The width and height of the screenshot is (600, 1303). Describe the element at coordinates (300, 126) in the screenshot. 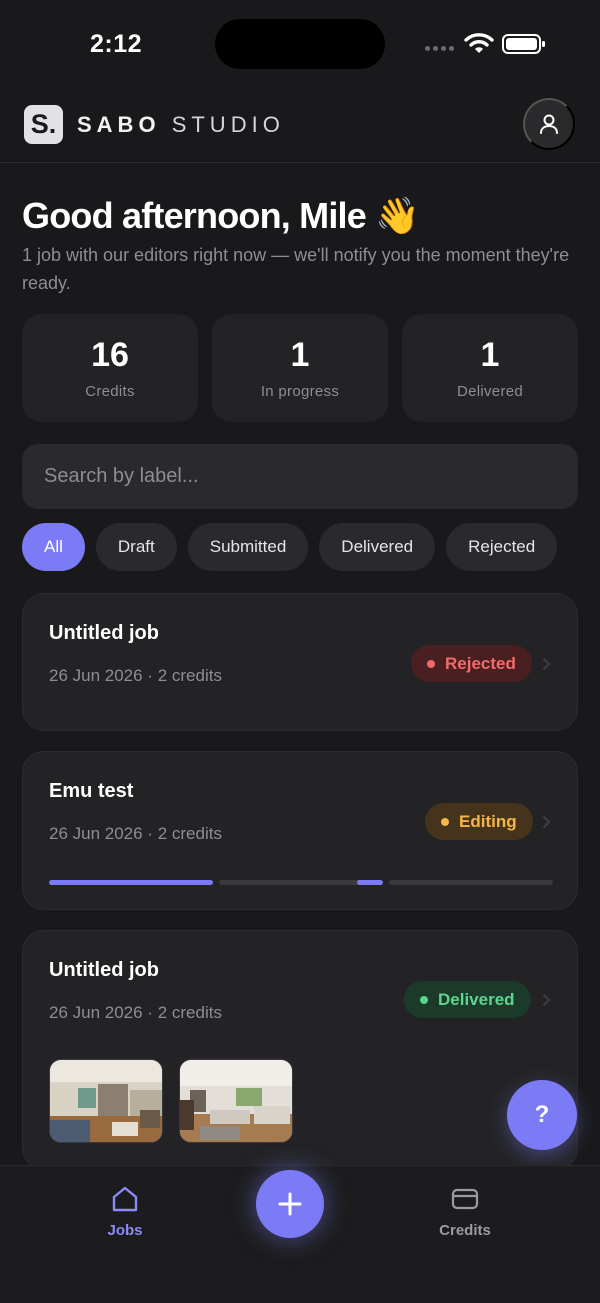

I see `app-header: S. SABO STUDIO` at that location.